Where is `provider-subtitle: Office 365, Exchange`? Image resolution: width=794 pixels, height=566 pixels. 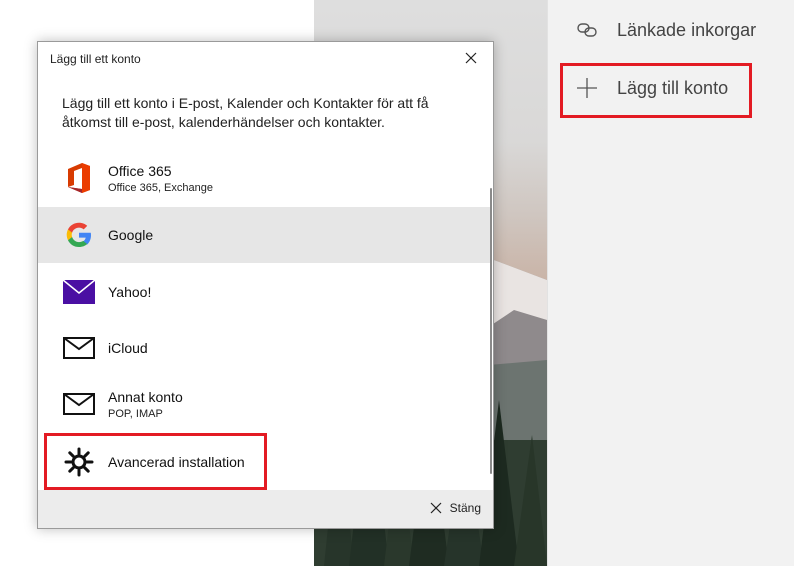 provider-subtitle: Office 365, Exchange is located at coordinates (160, 187).